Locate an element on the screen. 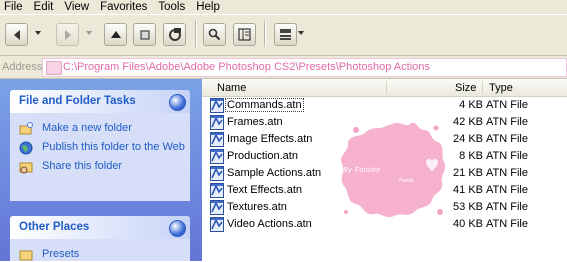 The height and width of the screenshot is (262, 567). file-size: 40 KB is located at coordinates (468, 224).